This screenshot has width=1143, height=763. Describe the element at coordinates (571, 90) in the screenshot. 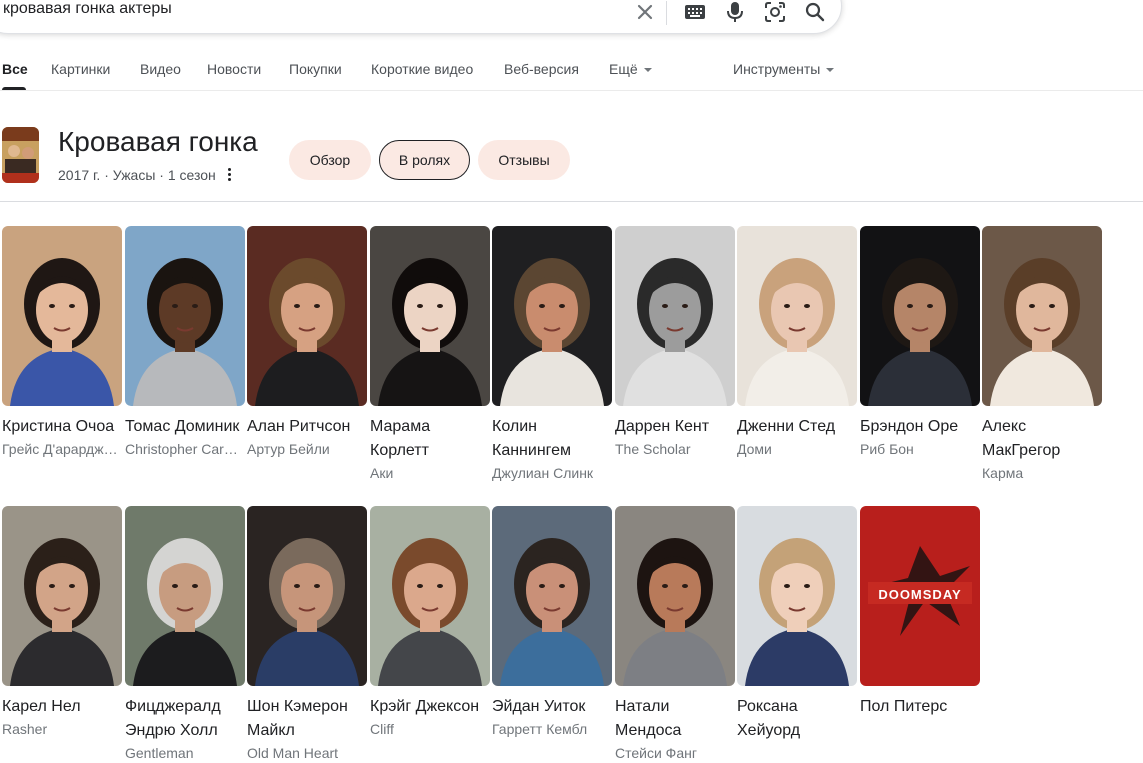

I see `tabs-divider` at that location.